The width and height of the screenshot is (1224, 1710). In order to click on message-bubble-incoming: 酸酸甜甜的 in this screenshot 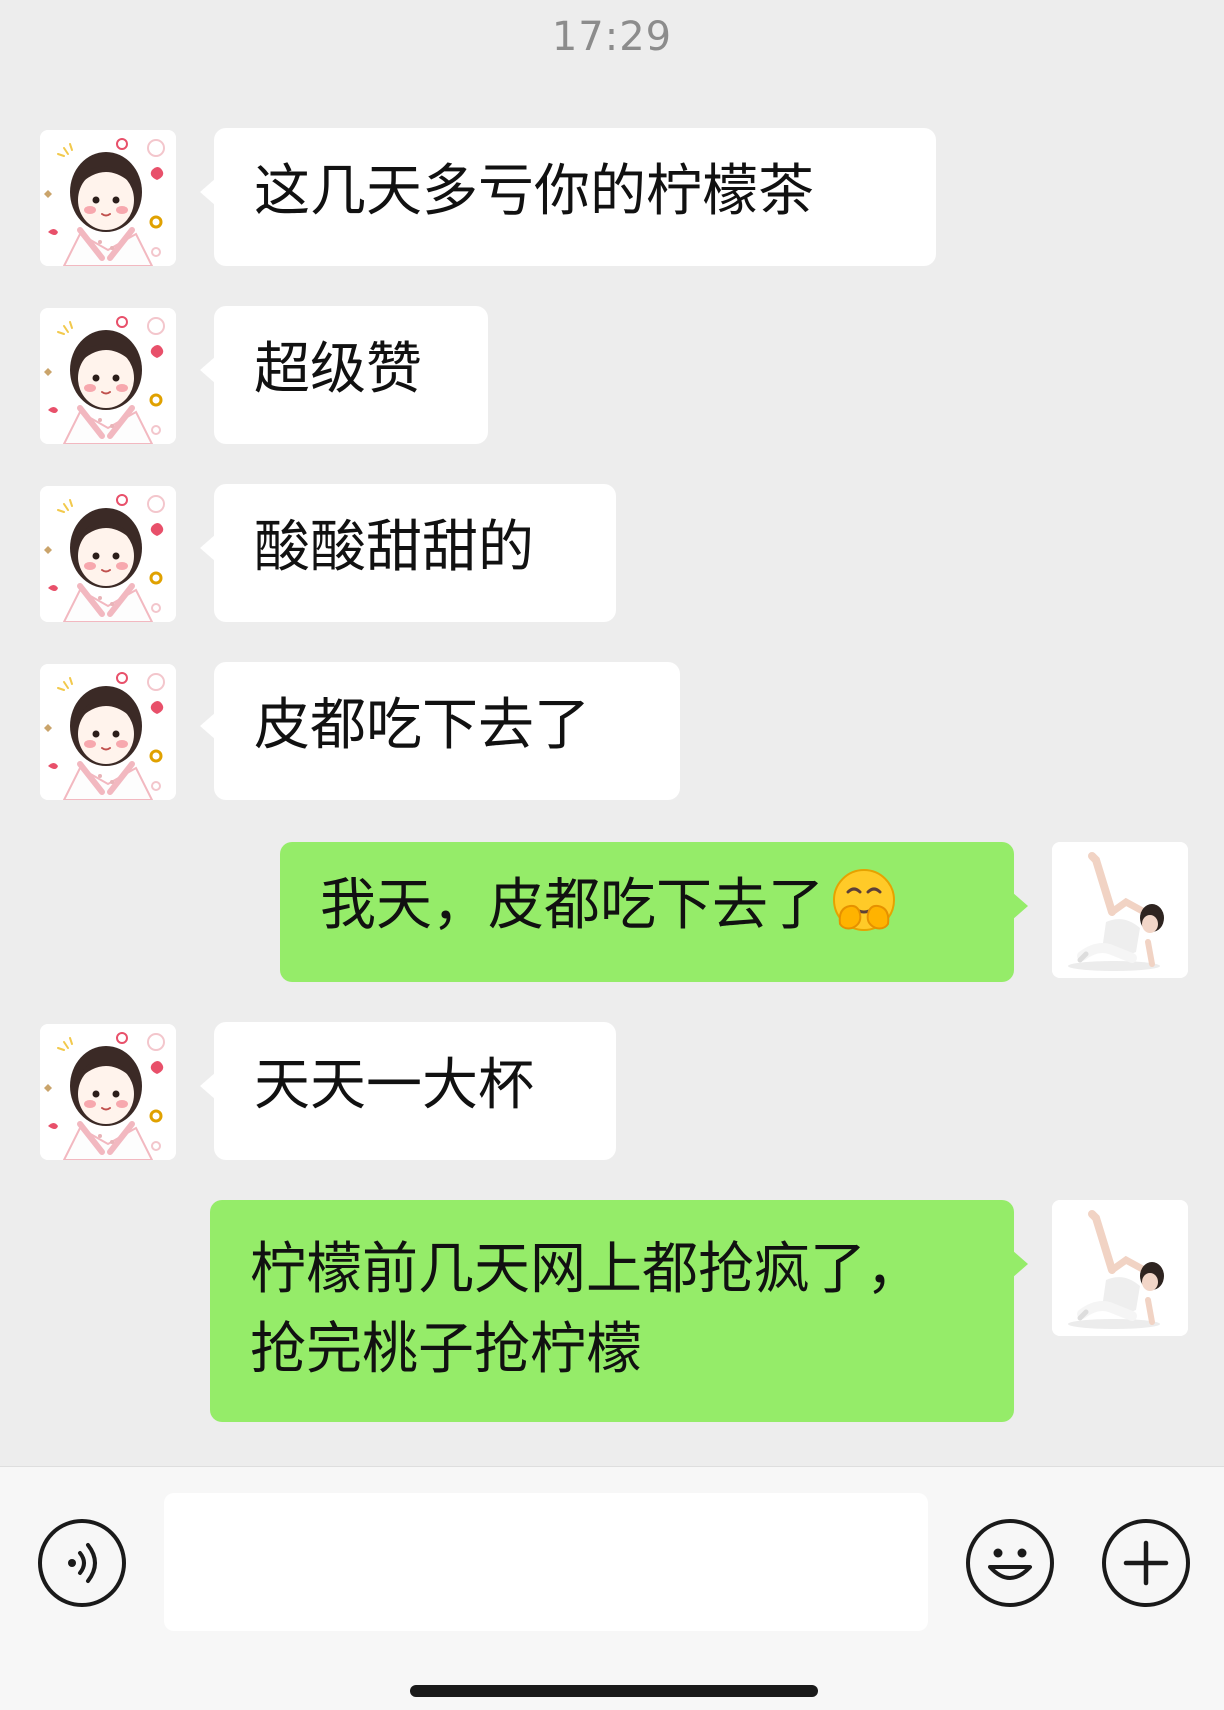, I will do `click(408, 553)`.